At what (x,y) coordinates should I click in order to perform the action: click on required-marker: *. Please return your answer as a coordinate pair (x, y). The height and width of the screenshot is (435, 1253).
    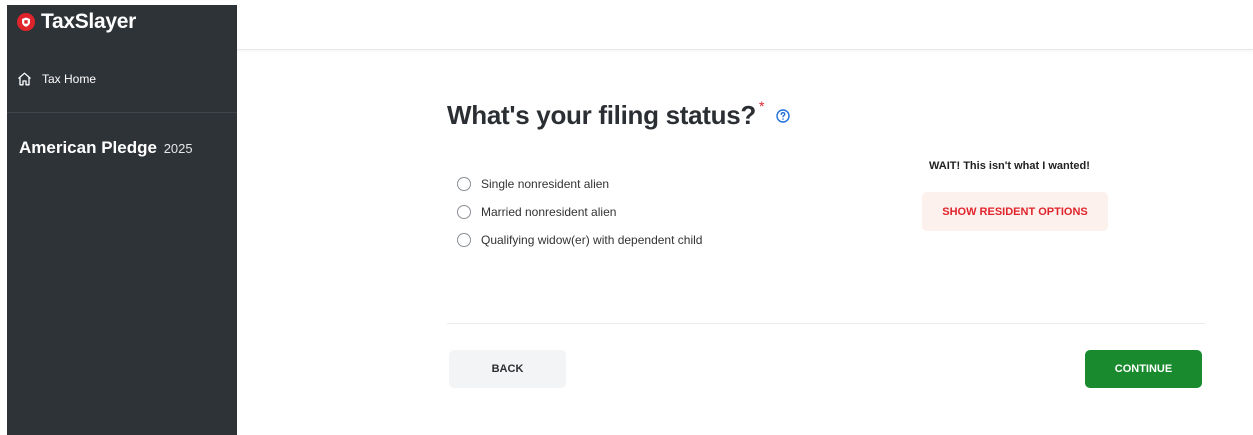
    Looking at the image, I should click on (761, 106).